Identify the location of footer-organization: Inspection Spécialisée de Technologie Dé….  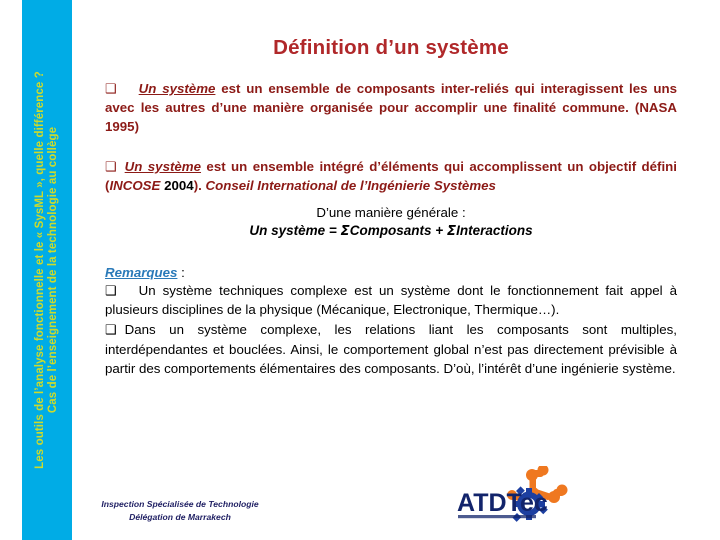
(180, 511).